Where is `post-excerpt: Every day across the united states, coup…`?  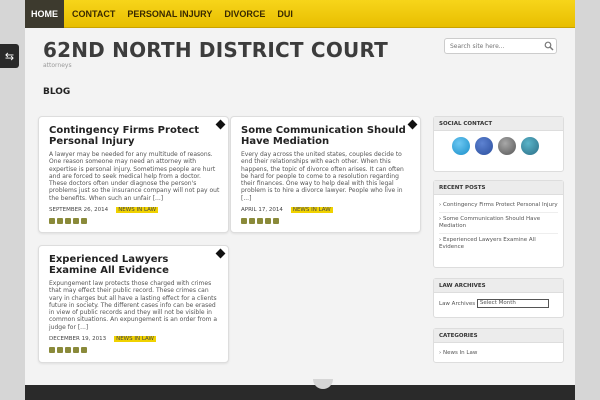
post-excerpt: Every day across the united states, coup… is located at coordinates (322, 176).